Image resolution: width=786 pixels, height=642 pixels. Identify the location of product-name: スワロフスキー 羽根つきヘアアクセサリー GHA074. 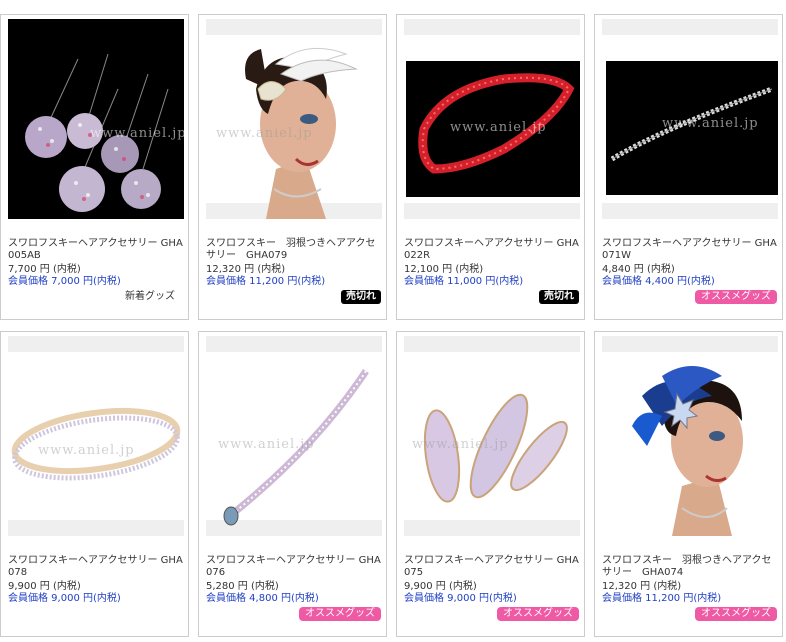
(691, 567).